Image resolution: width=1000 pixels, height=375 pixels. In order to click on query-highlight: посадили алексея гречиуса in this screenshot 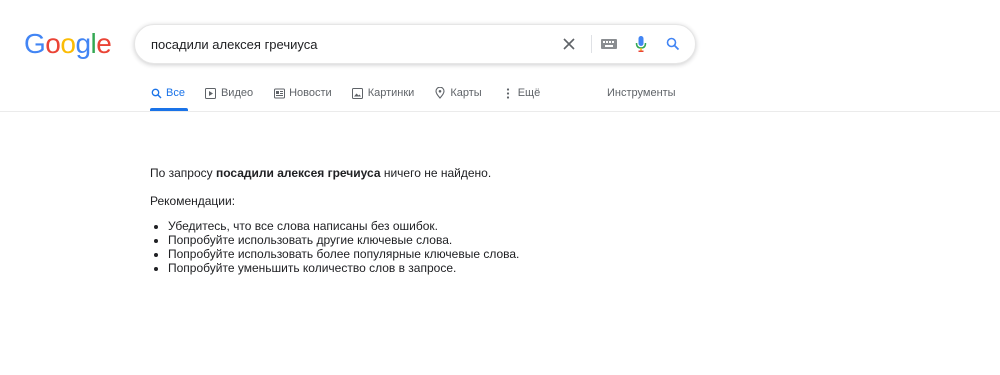, I will do `click(298, 173)`.